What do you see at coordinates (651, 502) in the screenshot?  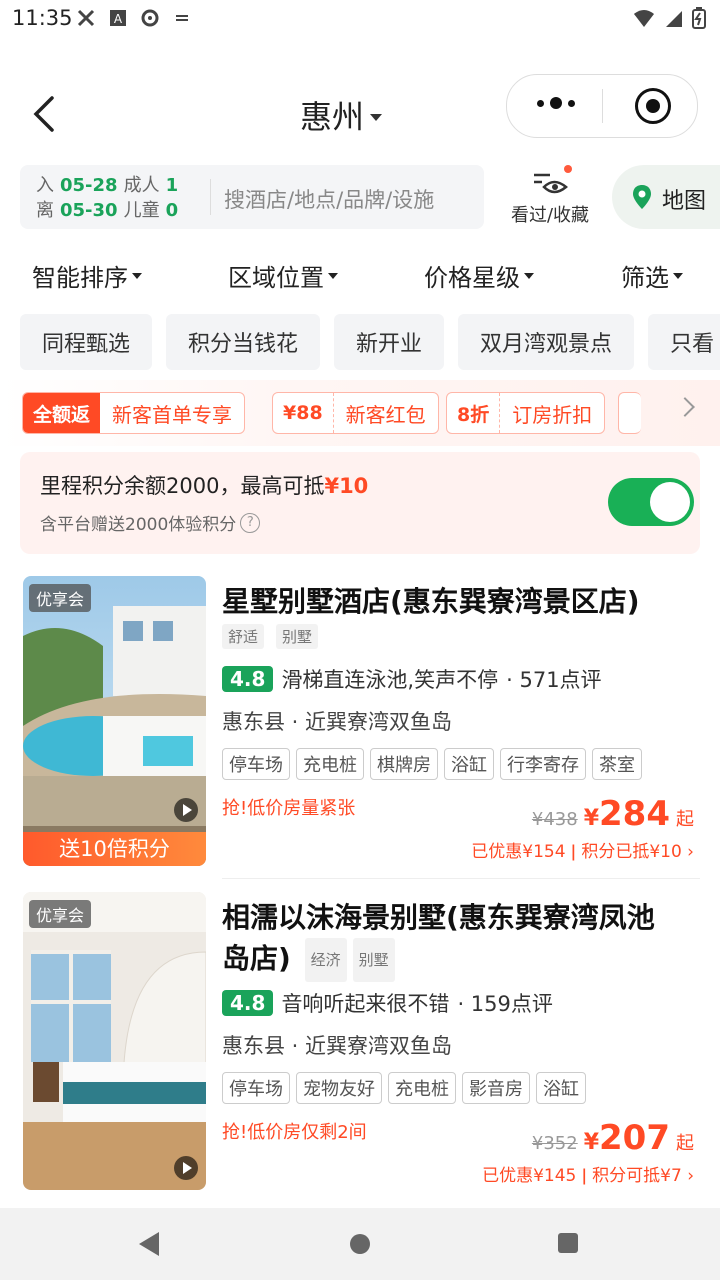 I see `points-toggle` at bounding box center [651, 502].